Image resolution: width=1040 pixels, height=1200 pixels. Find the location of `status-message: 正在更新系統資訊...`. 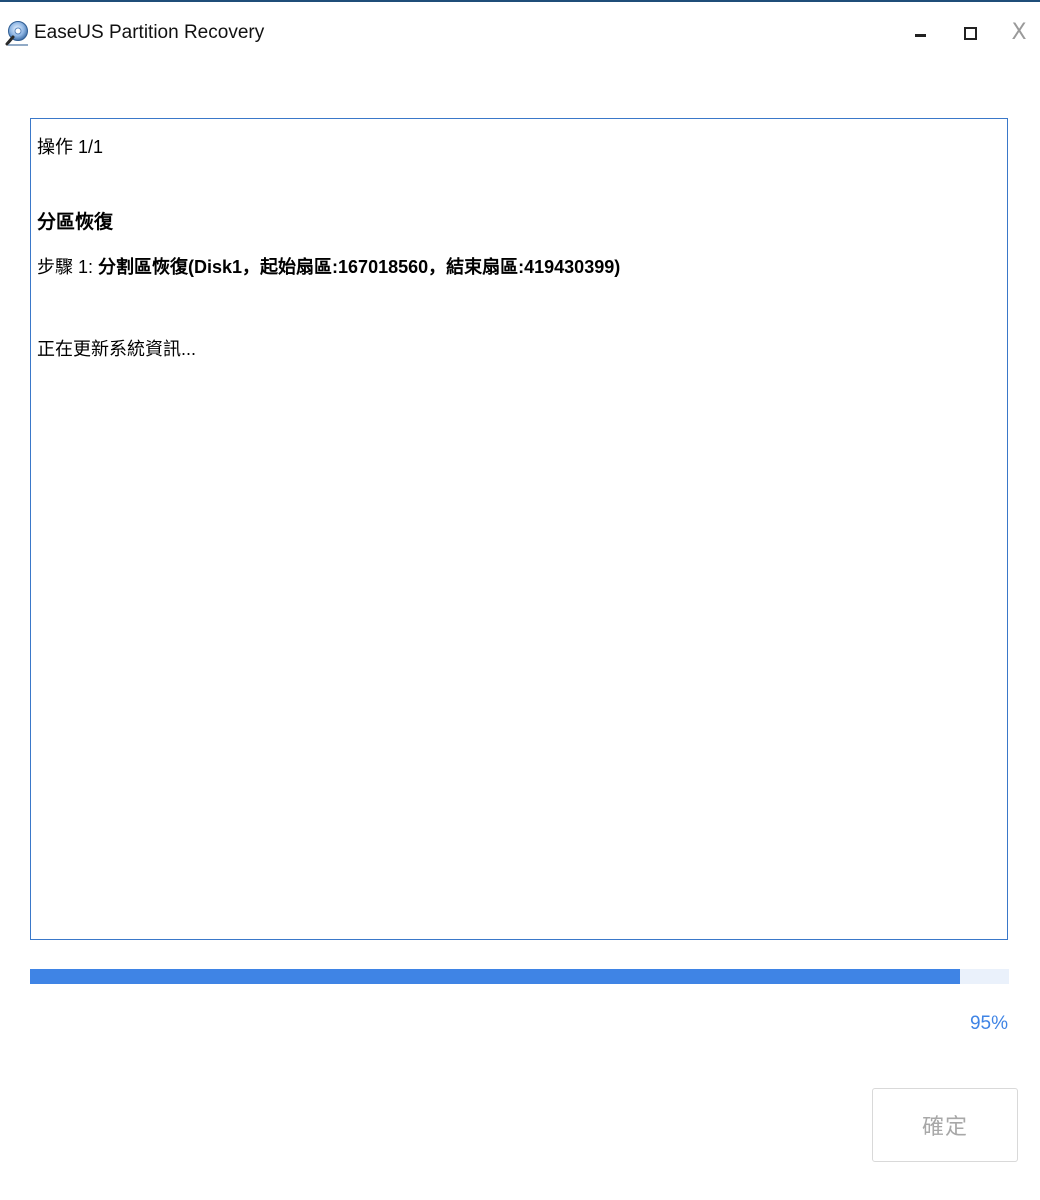

status-message: 正在更新系統資訊... is located at coordinates (117, 349).